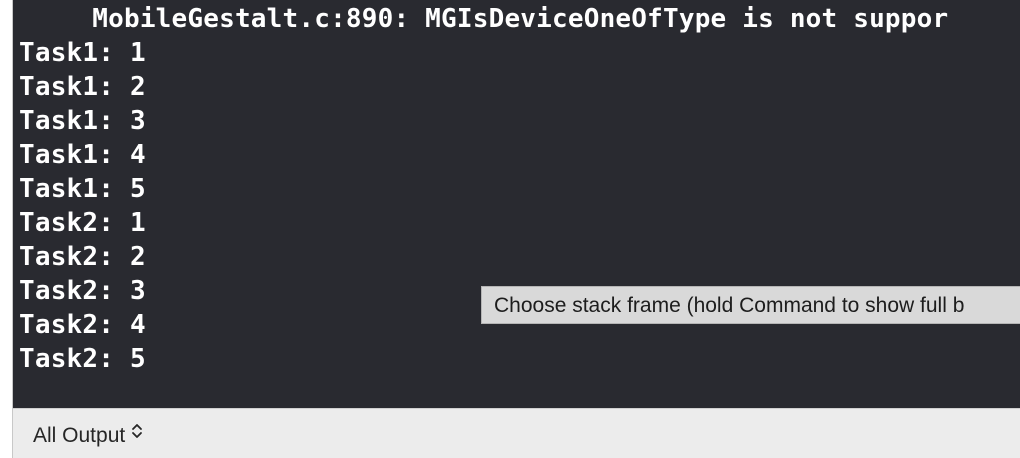 This screenshot has width=1020, height=458. What do you see at coordinates (6, 229) in the screenshot?
I see `left-divider` at bounding box center [6, 229].